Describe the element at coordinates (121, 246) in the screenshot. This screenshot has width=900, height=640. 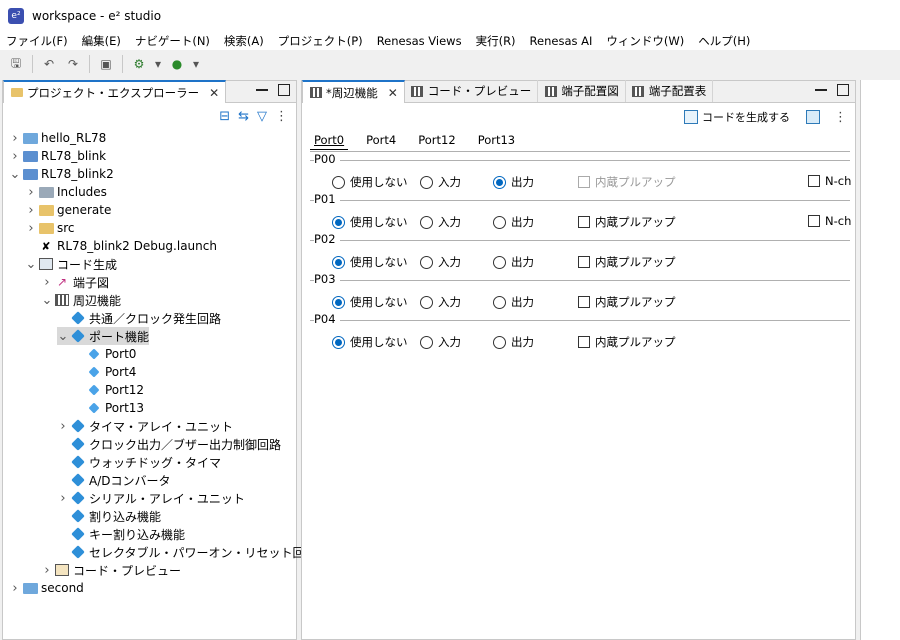
I see `tree-item: ✘ RL78_blink2 Debug.launch` at that location.